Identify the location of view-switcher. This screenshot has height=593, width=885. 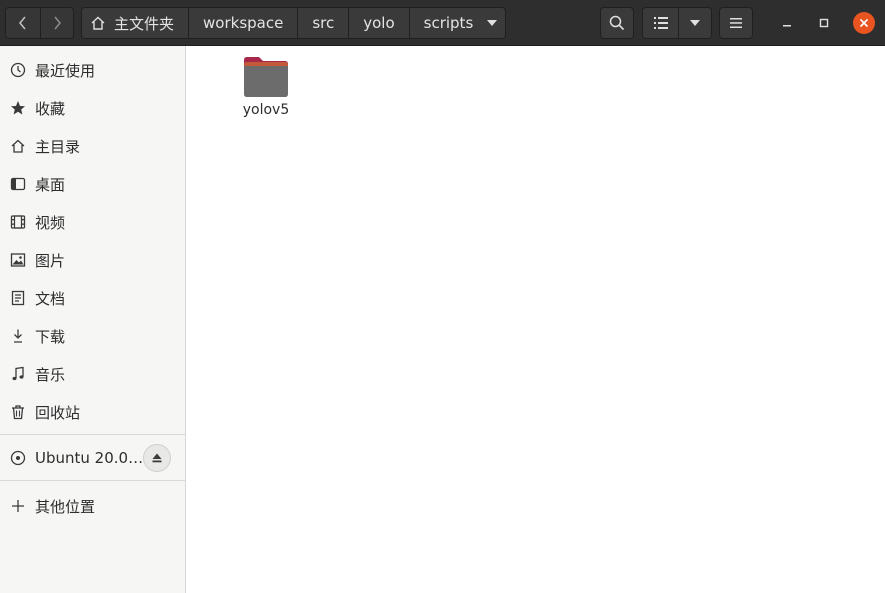
(677, 23).